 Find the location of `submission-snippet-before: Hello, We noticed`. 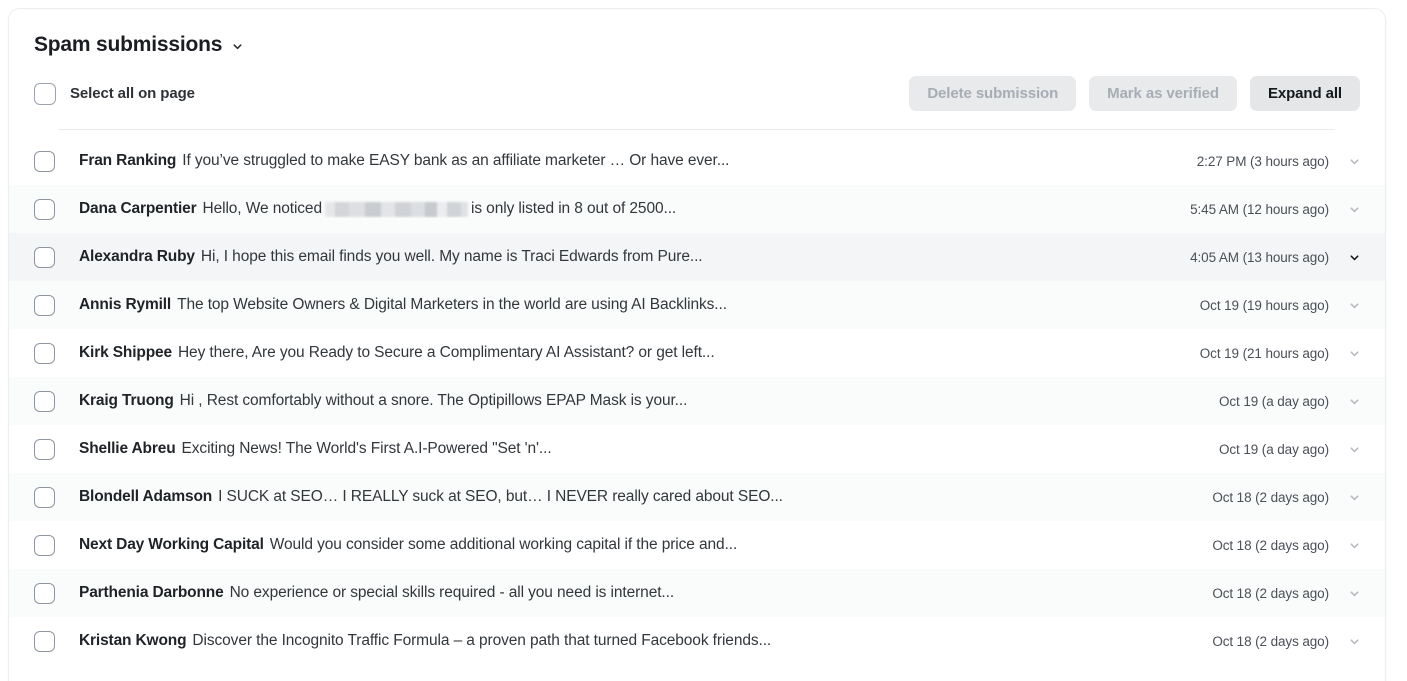

submission-snippet-before: Hello, We noticed is located at coordinates (262, 209).